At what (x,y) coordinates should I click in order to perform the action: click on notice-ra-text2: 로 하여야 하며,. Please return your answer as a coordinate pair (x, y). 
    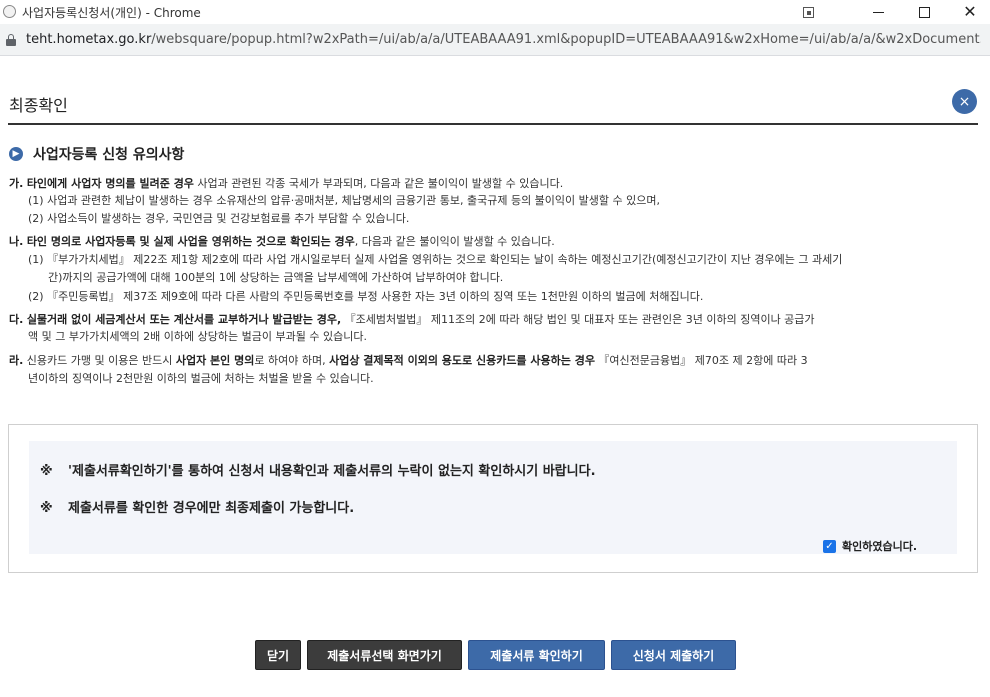
    Looking at the image, I should click on (292, 360).